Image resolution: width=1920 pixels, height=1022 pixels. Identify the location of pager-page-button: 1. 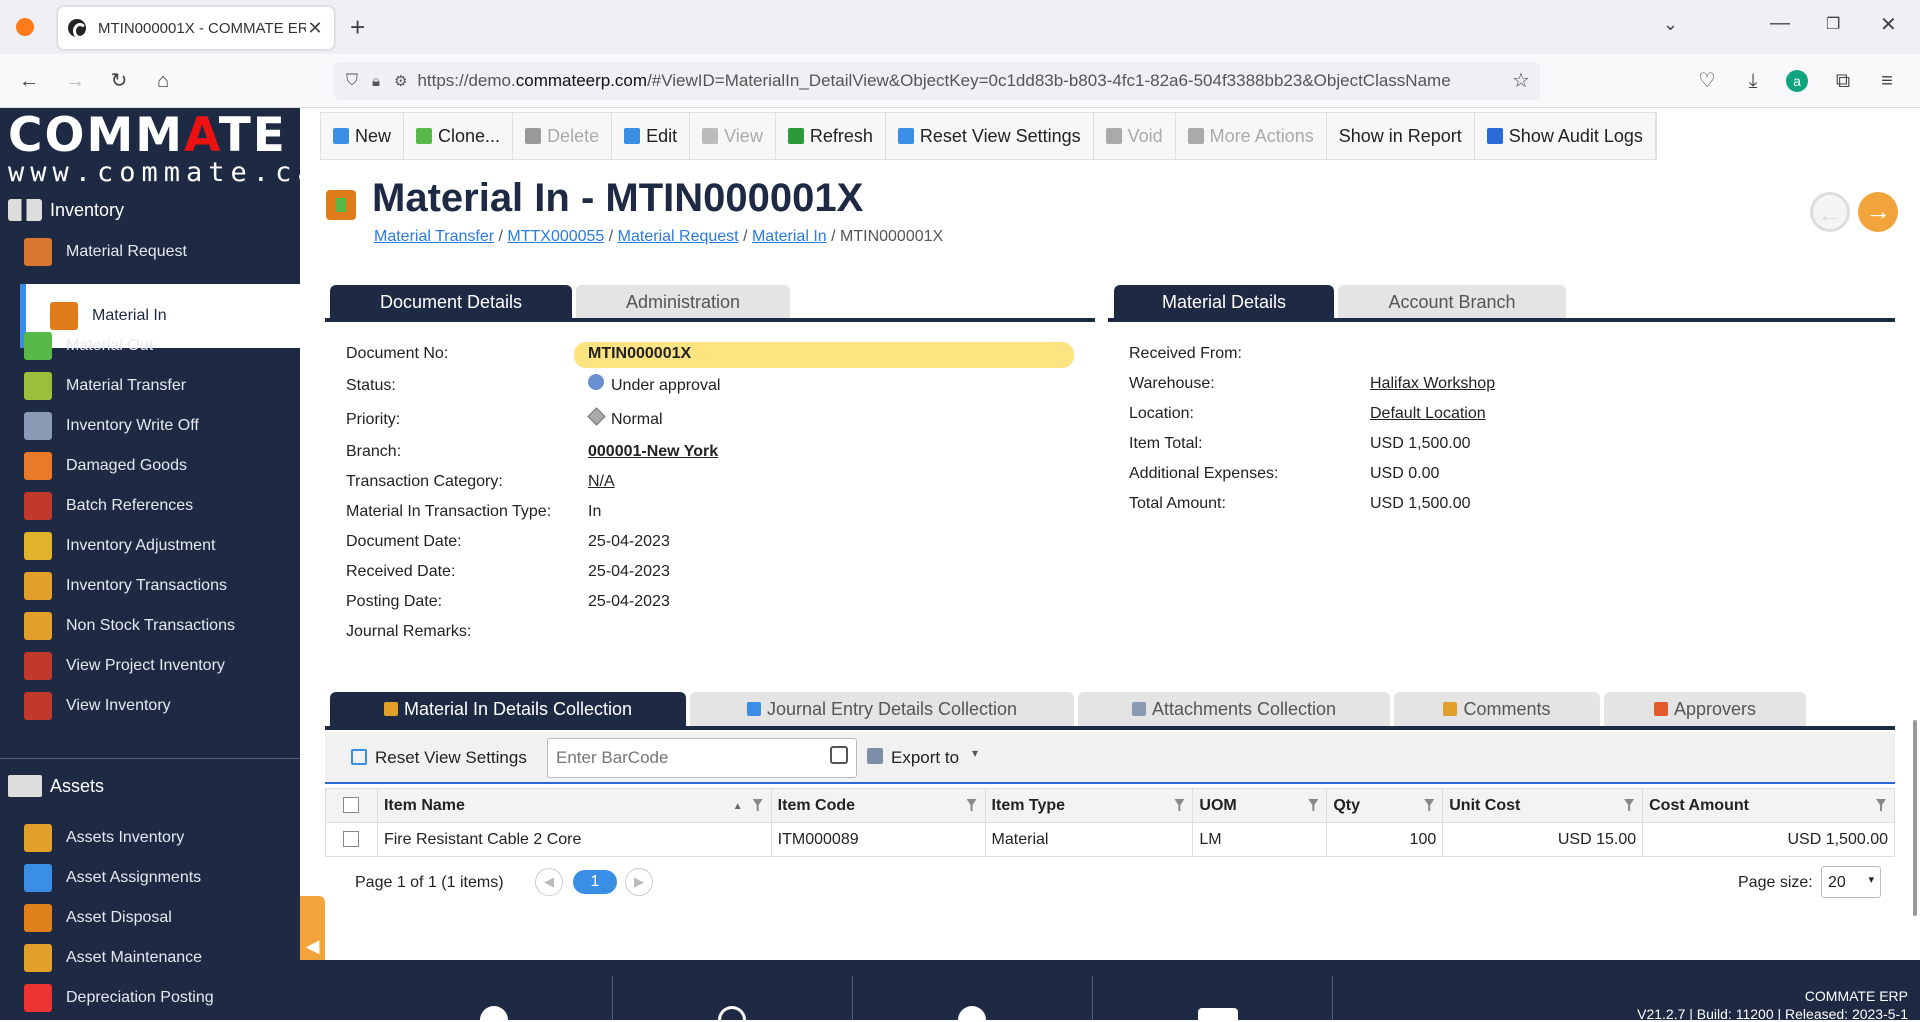
(595, 882).